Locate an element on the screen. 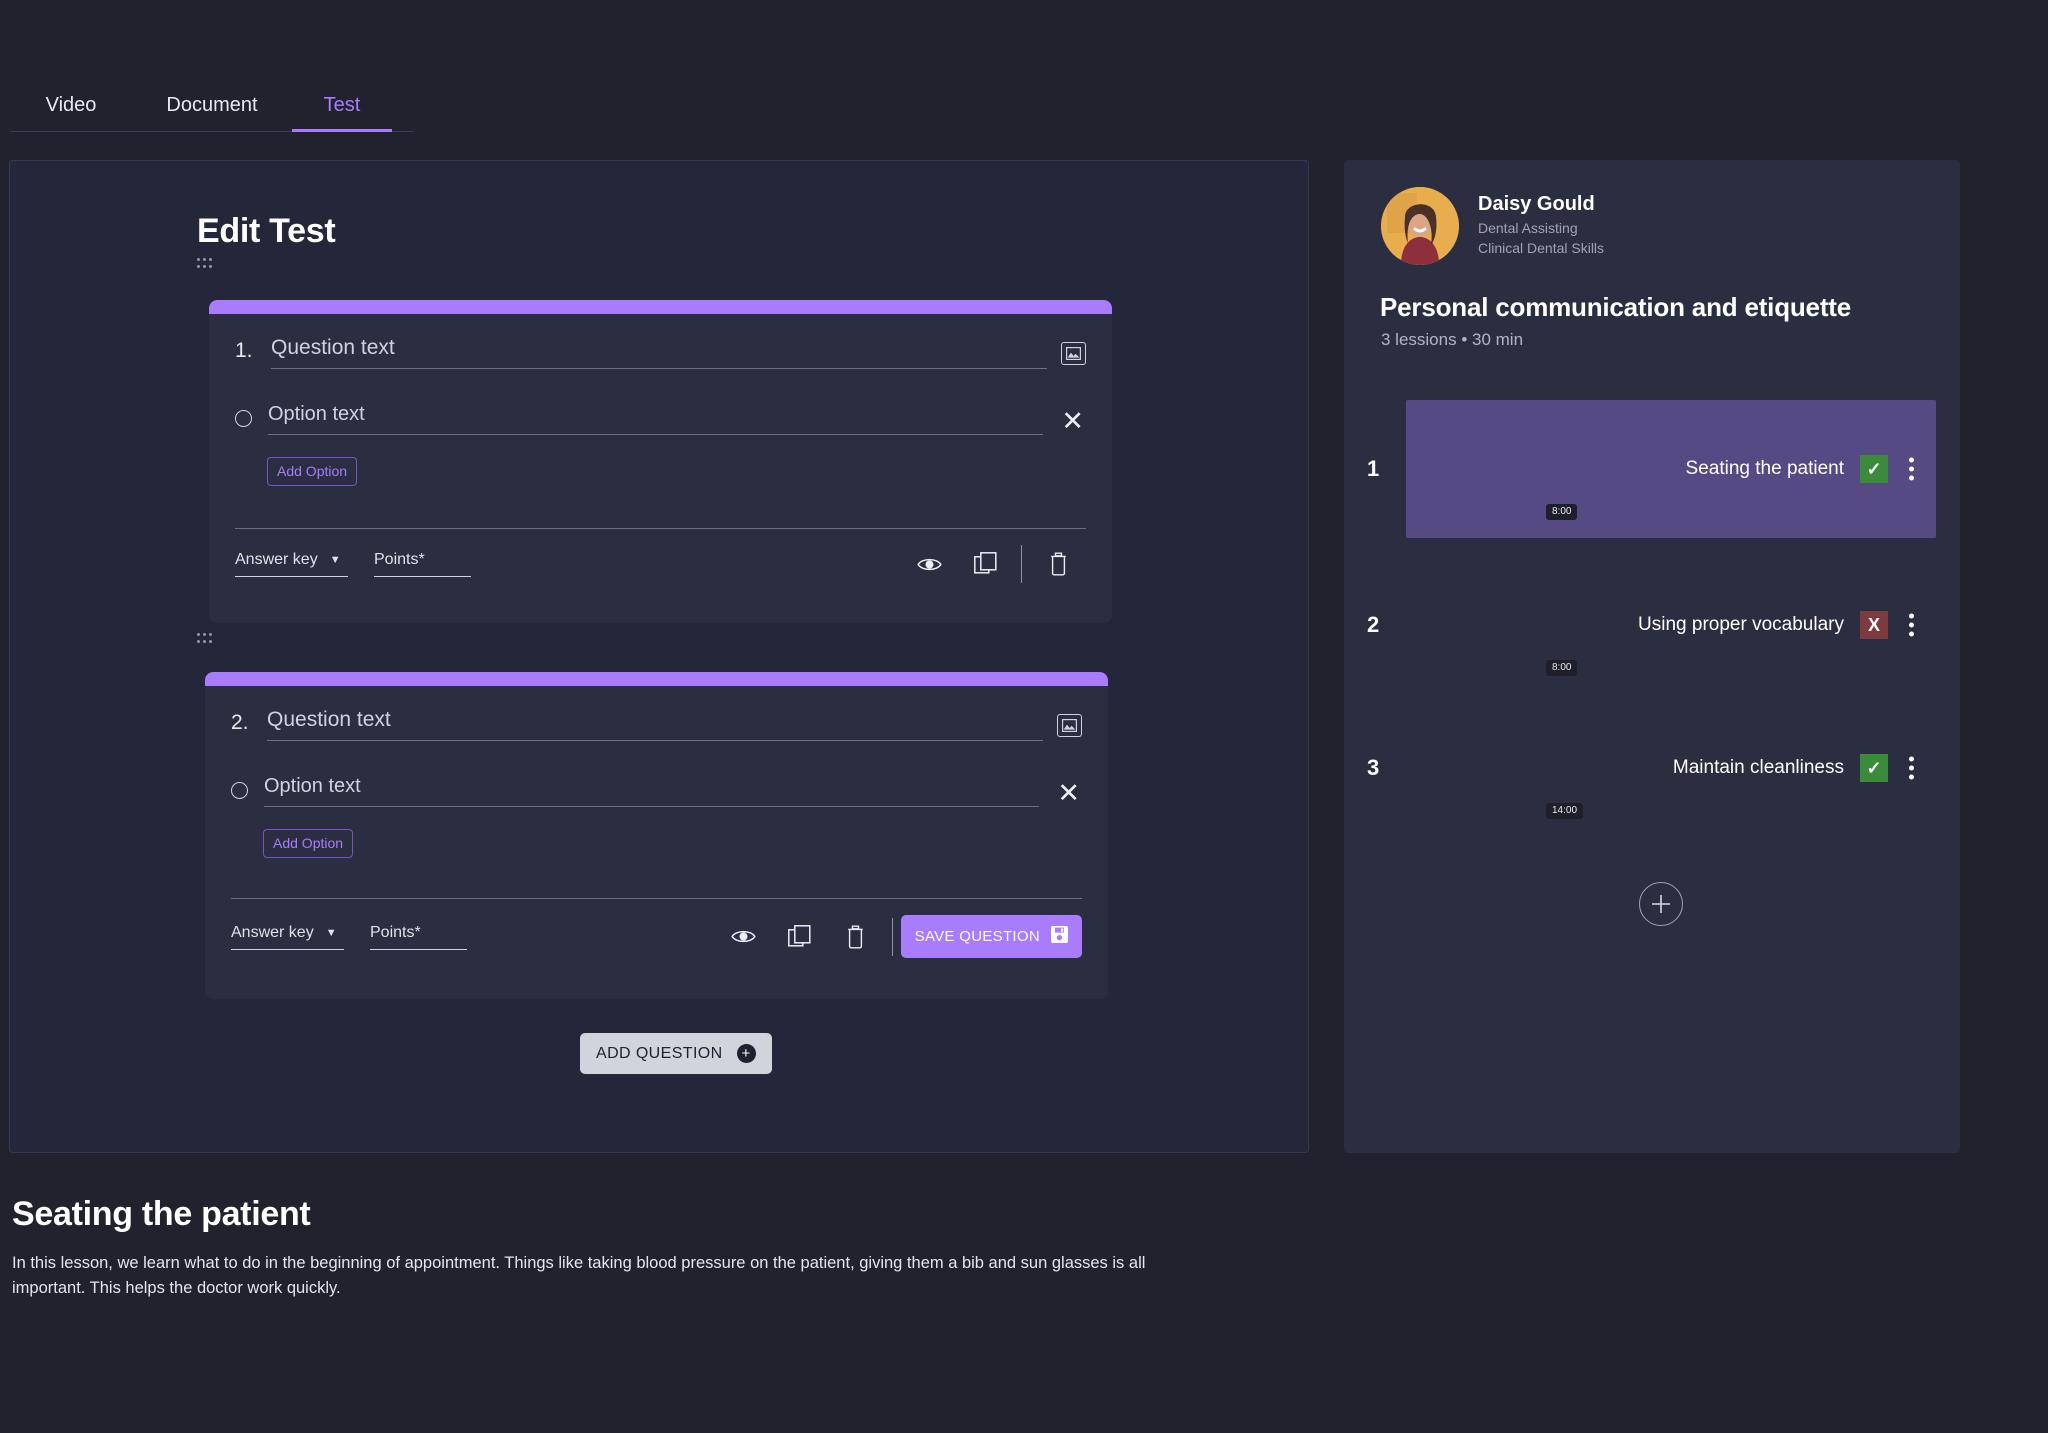 The image size is (2048, 1433). plus-icon is located at coordinates (1661, 904).